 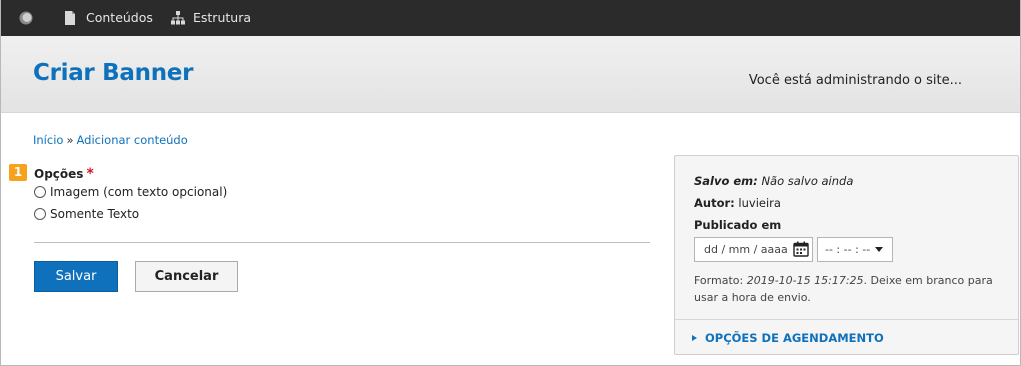 What do you see at coordinates (18, 172) in the screenshot?
I see `step-badge: 1` at bounding box center [18, 172].